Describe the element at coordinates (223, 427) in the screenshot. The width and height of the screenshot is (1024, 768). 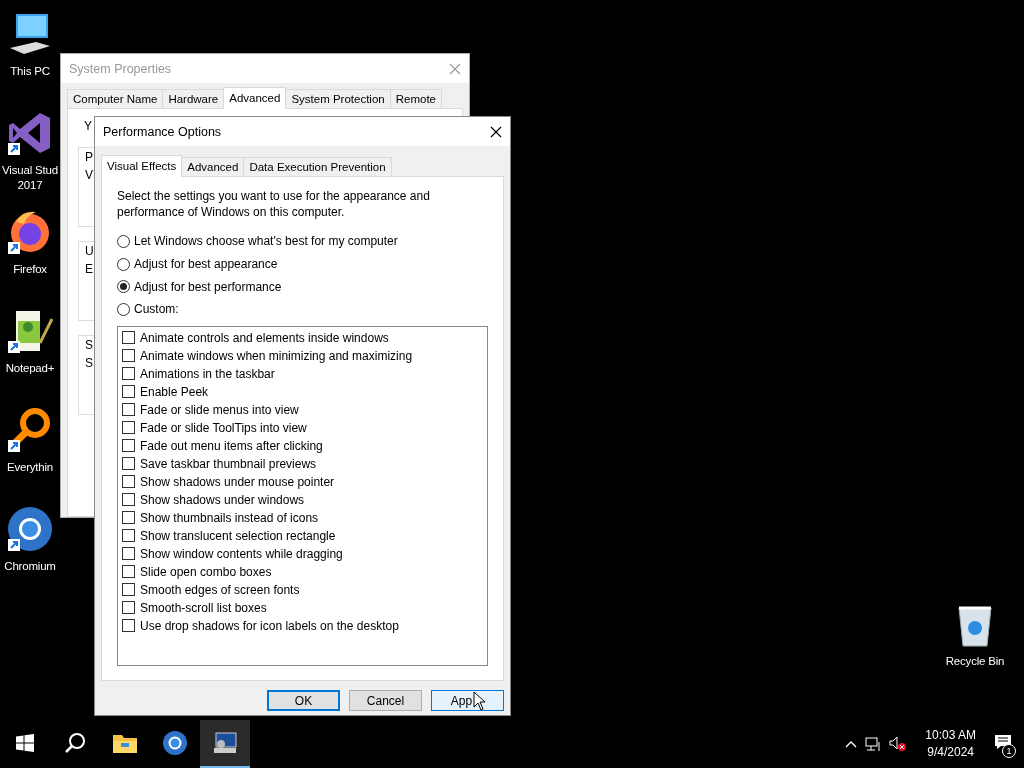
I see `checkbox-label: Fade or slide ToolTips into view` at that location.